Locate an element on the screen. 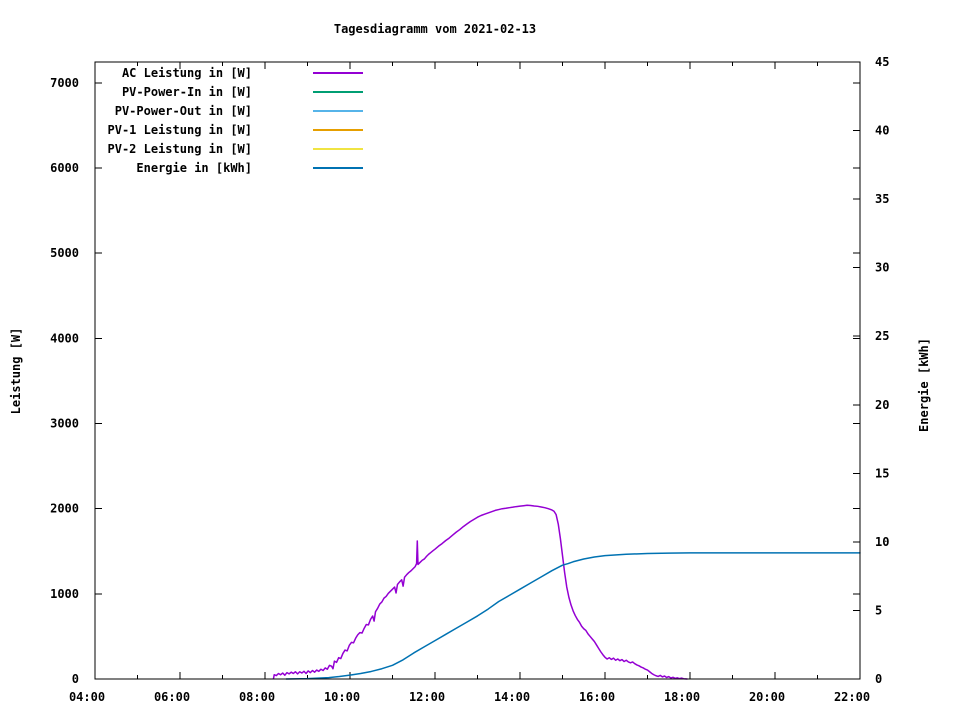 The height and width of the screenshot is (720, 960). y-left-tick-label: 4000 is located at coordinates (64, 338).